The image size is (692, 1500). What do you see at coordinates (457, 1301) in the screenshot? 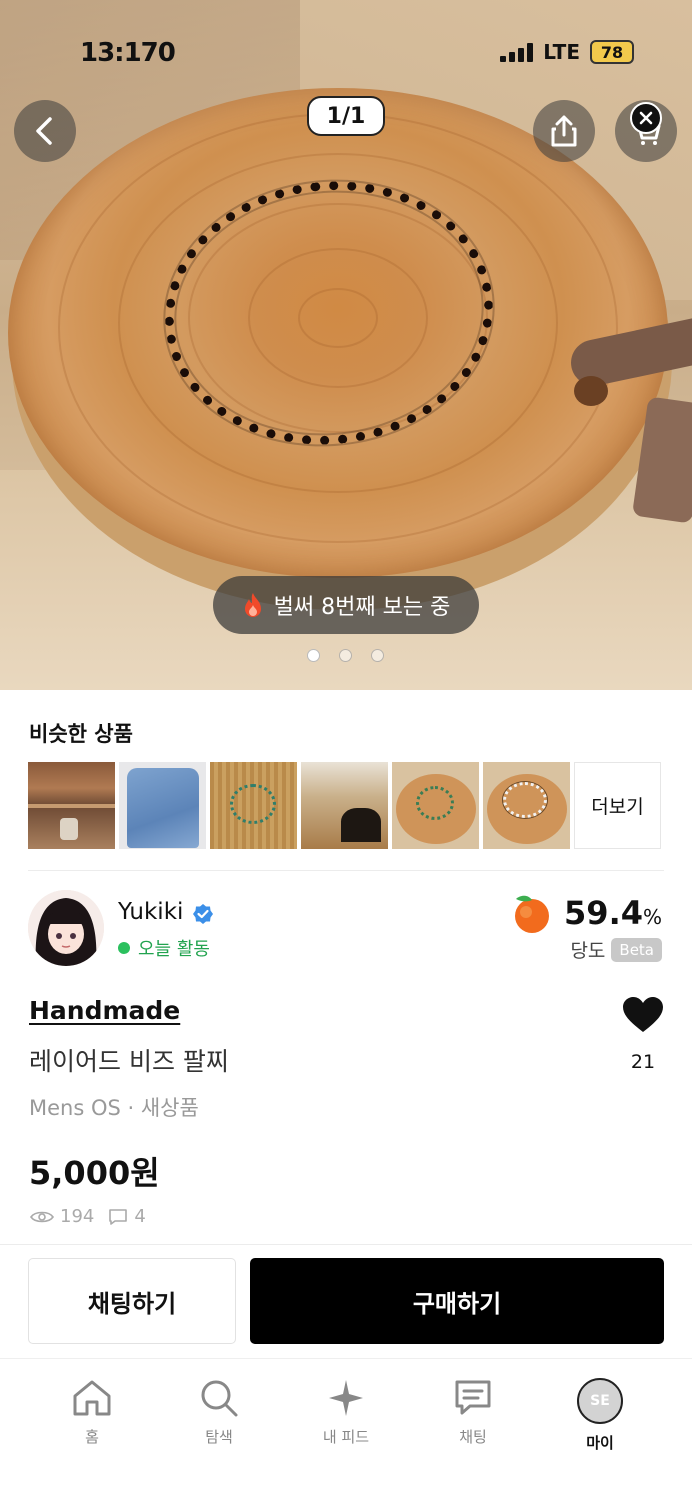
I see `buy-button: 구매하기` at bounding box center [457, 1301].